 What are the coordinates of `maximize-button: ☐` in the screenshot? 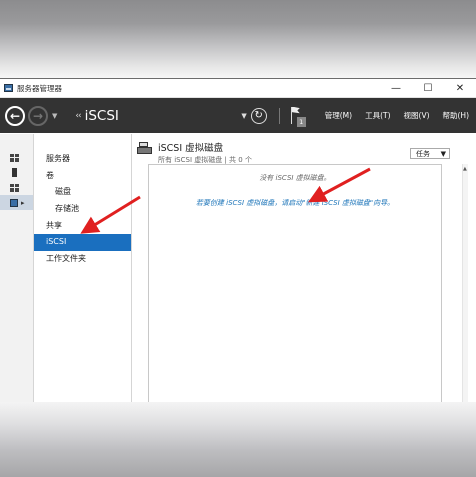 It's located at (428, 88).